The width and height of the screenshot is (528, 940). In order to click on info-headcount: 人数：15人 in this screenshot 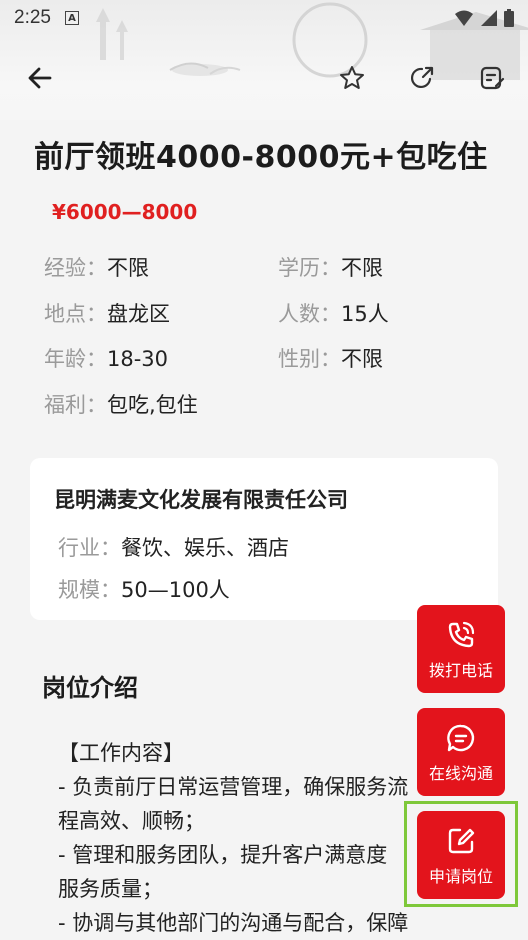, I will do `click(333, 313)`.